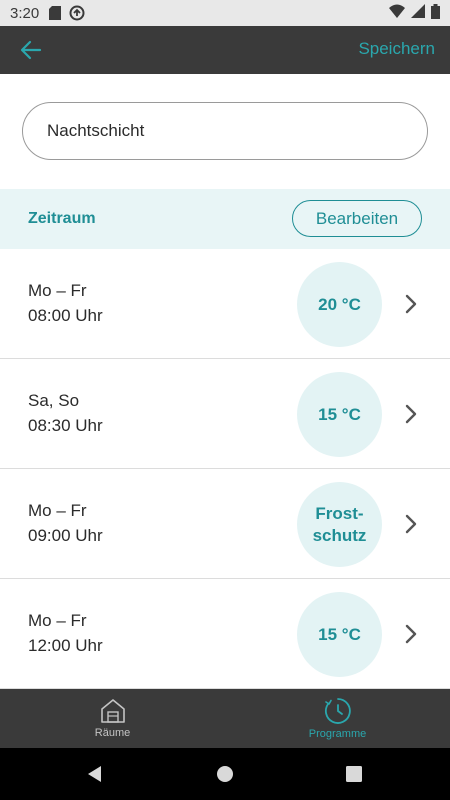  I want to click on schedule-row: Mo – Fr 08:00 Uhr 20 °C, so click(225, 304).